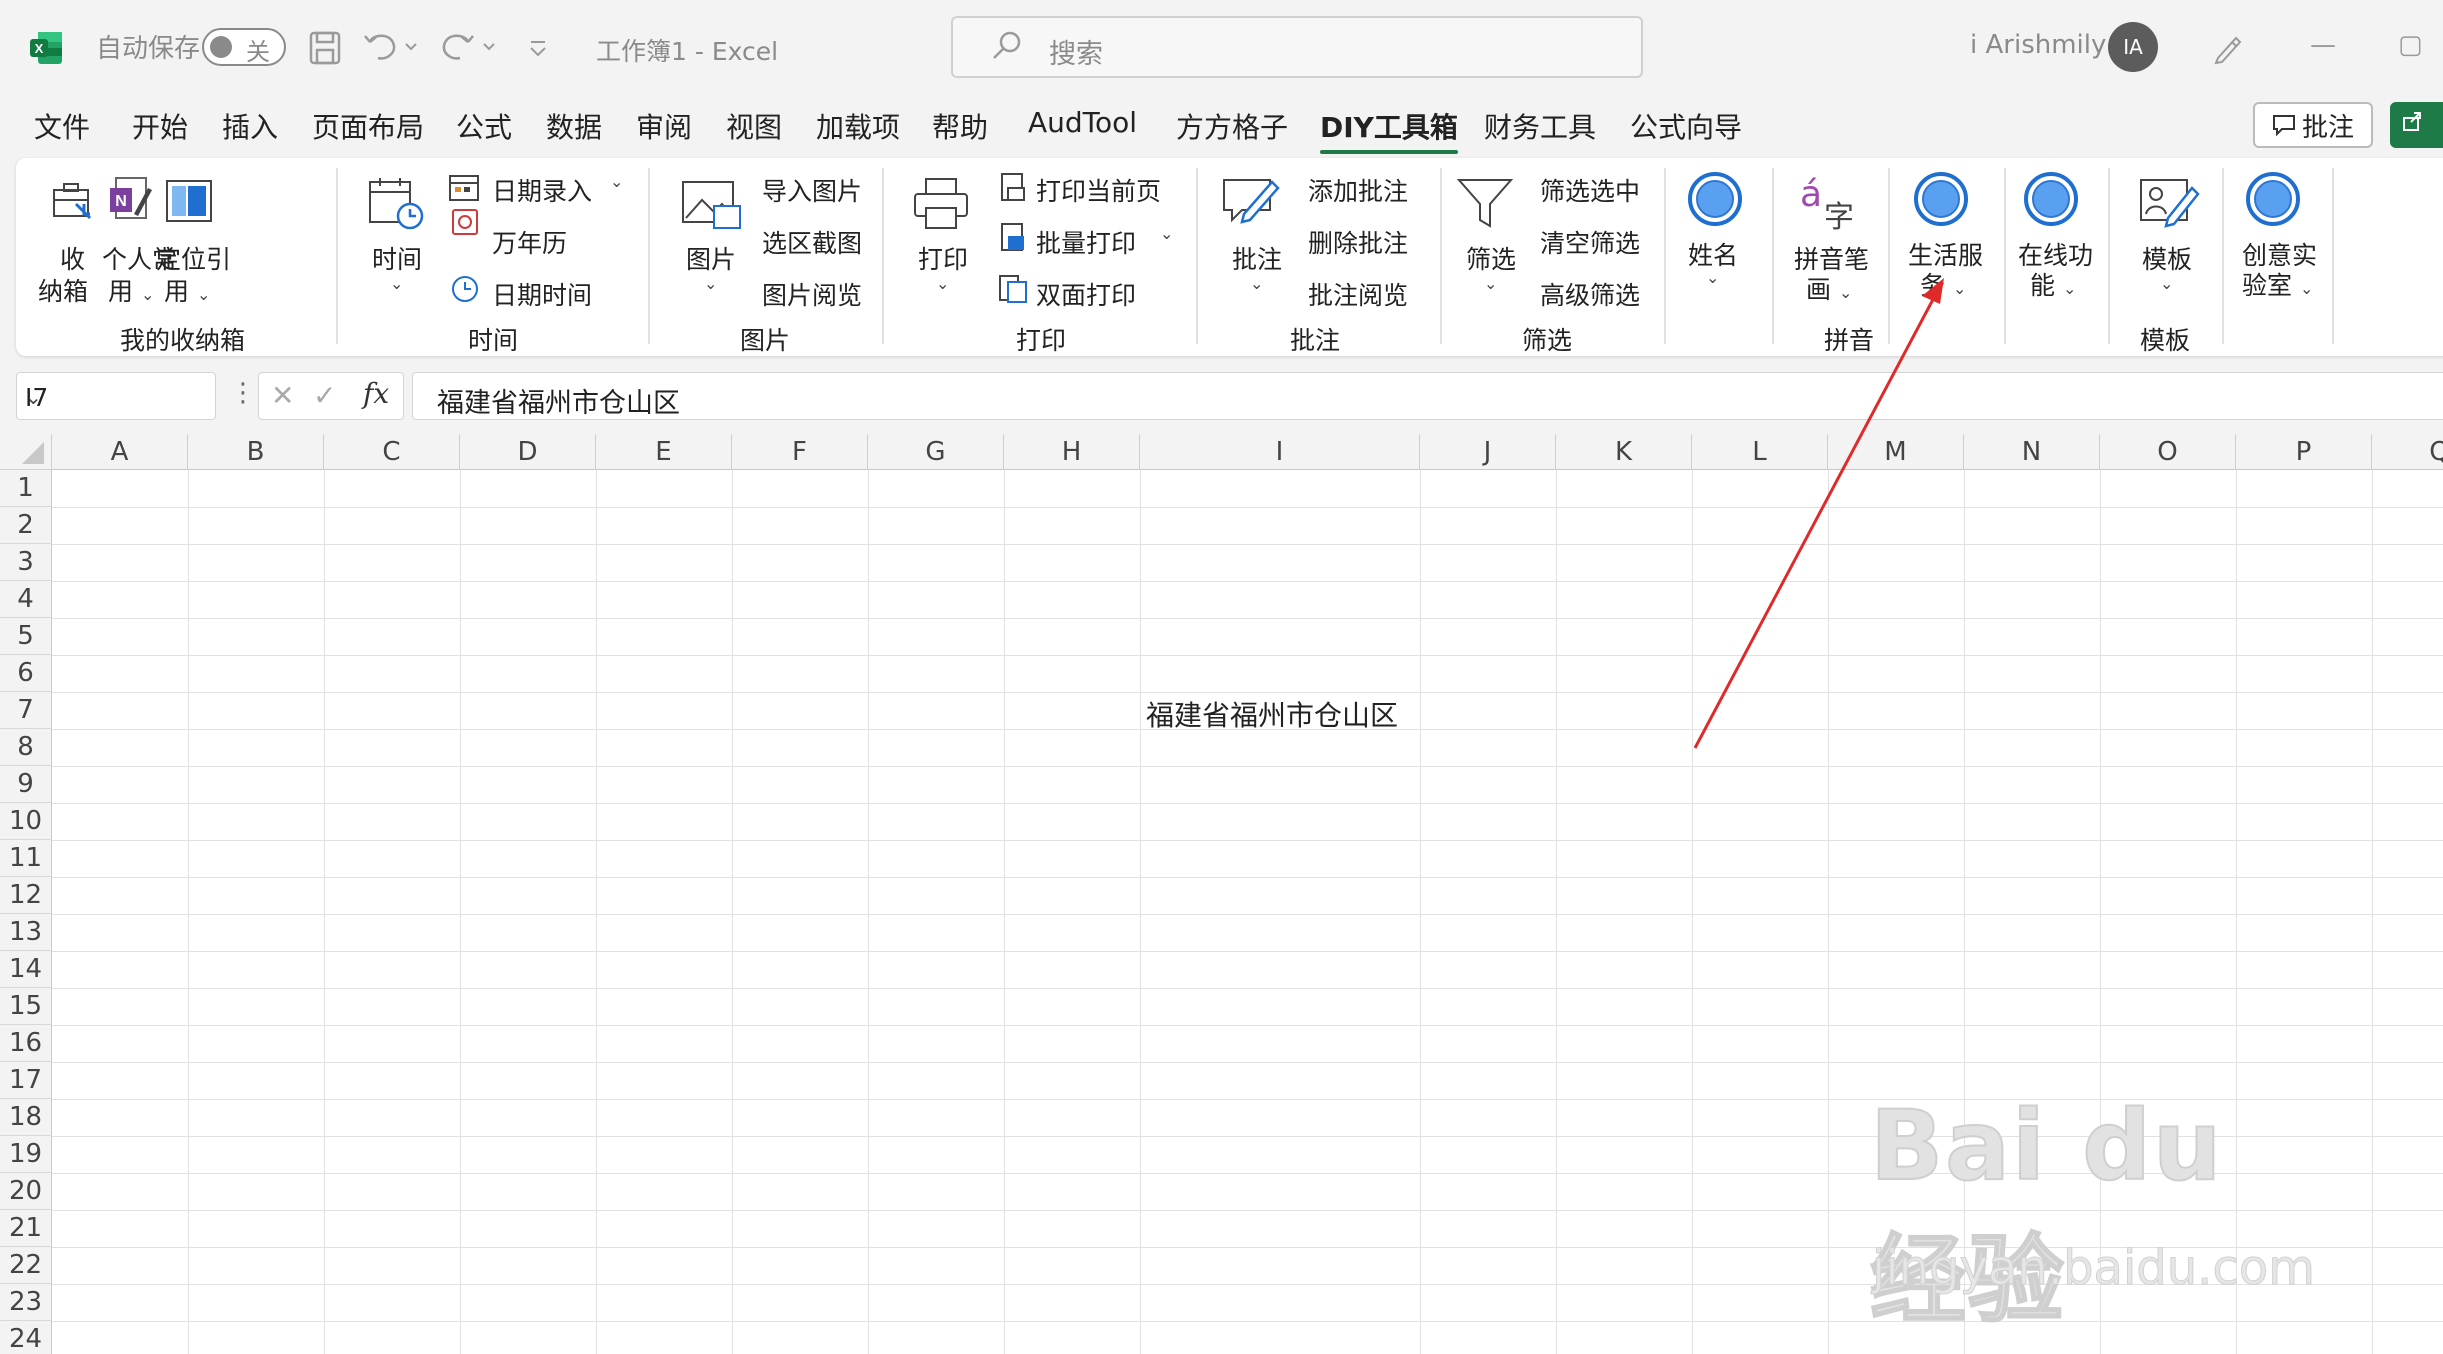 The width and height of the screenshot is (2443, 1354). Describe the element at coordinates (943, 258) in the screenshot. I see `print-btn-label: 打印` at that location.